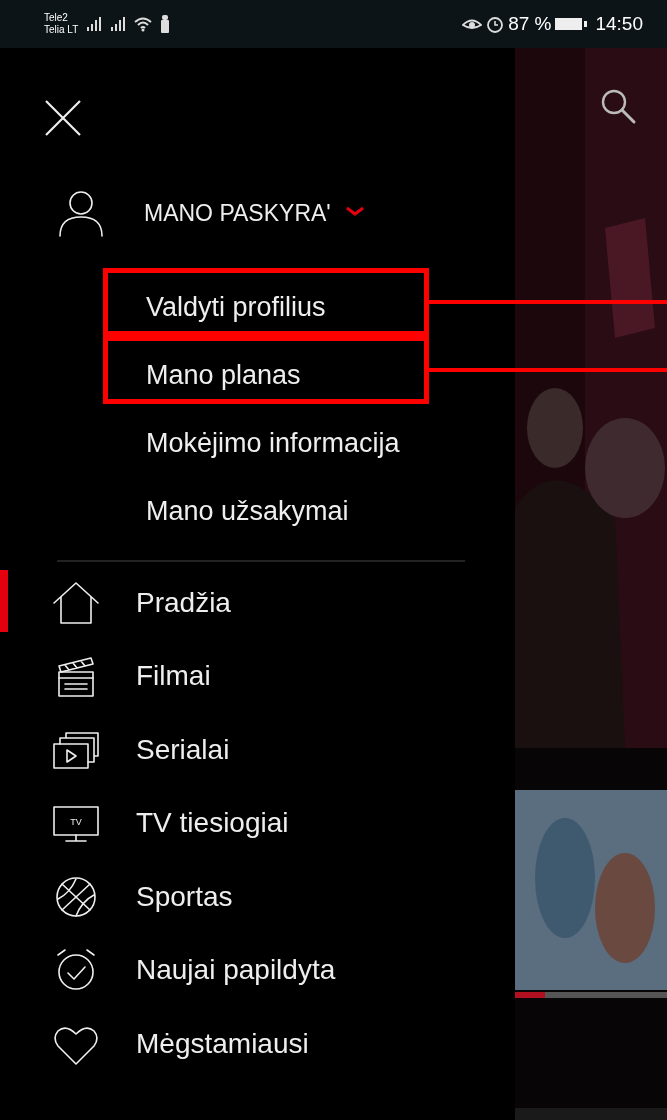 Image resolution: width=667 pixels, height=1120 pixels. Describe the element at coordinates (472, 24) in the screenshot. I see `eye-icon` at that location.